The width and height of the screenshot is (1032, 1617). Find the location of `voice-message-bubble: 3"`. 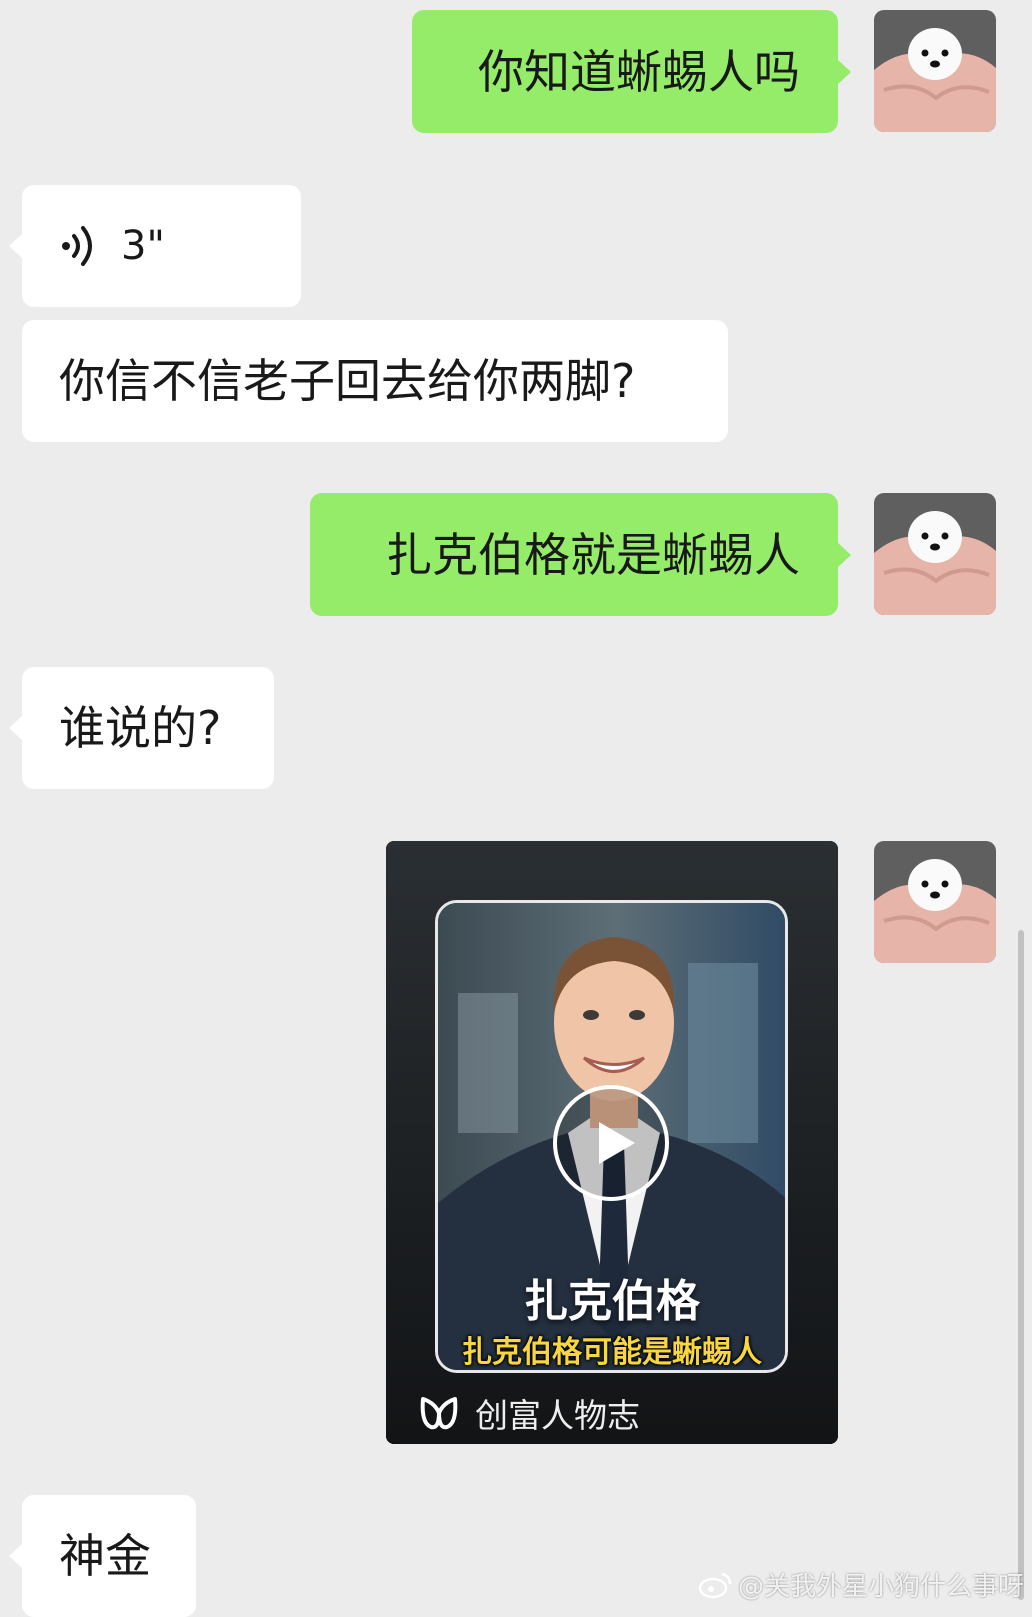

voice-message-bubble: 3" is located at coordinates (155, 246).